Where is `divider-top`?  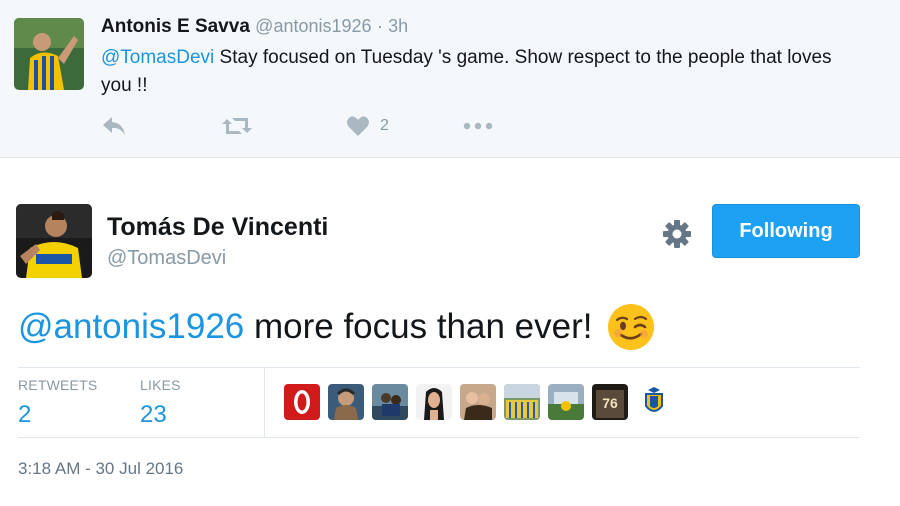 divider-top is located at coordinates (439, 367).